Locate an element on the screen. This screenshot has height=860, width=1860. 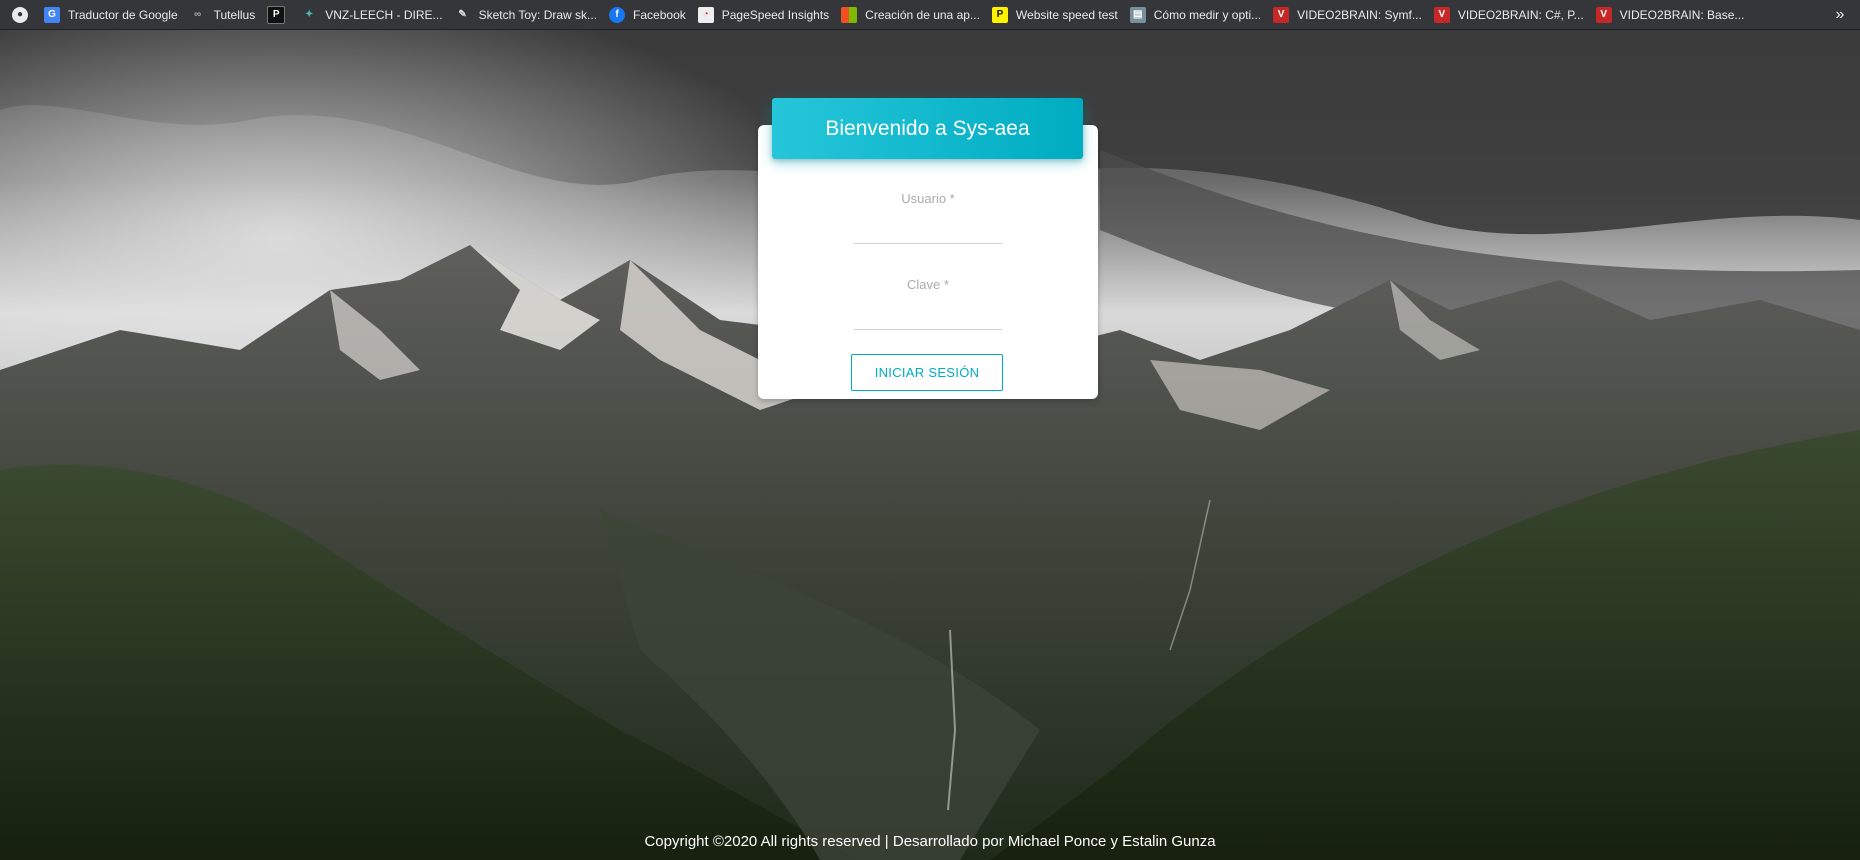
bookmark-traductor: G Traductor de Google is located at coordinates (113, 15).